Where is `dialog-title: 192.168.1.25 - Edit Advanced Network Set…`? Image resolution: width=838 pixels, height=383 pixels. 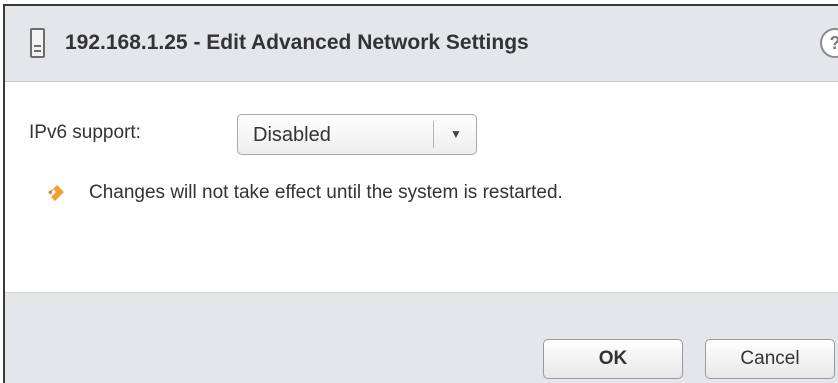
dialog-title: 192.168.1.25 - Edit Advanced Network Set… is located at coordinates (297, 42).